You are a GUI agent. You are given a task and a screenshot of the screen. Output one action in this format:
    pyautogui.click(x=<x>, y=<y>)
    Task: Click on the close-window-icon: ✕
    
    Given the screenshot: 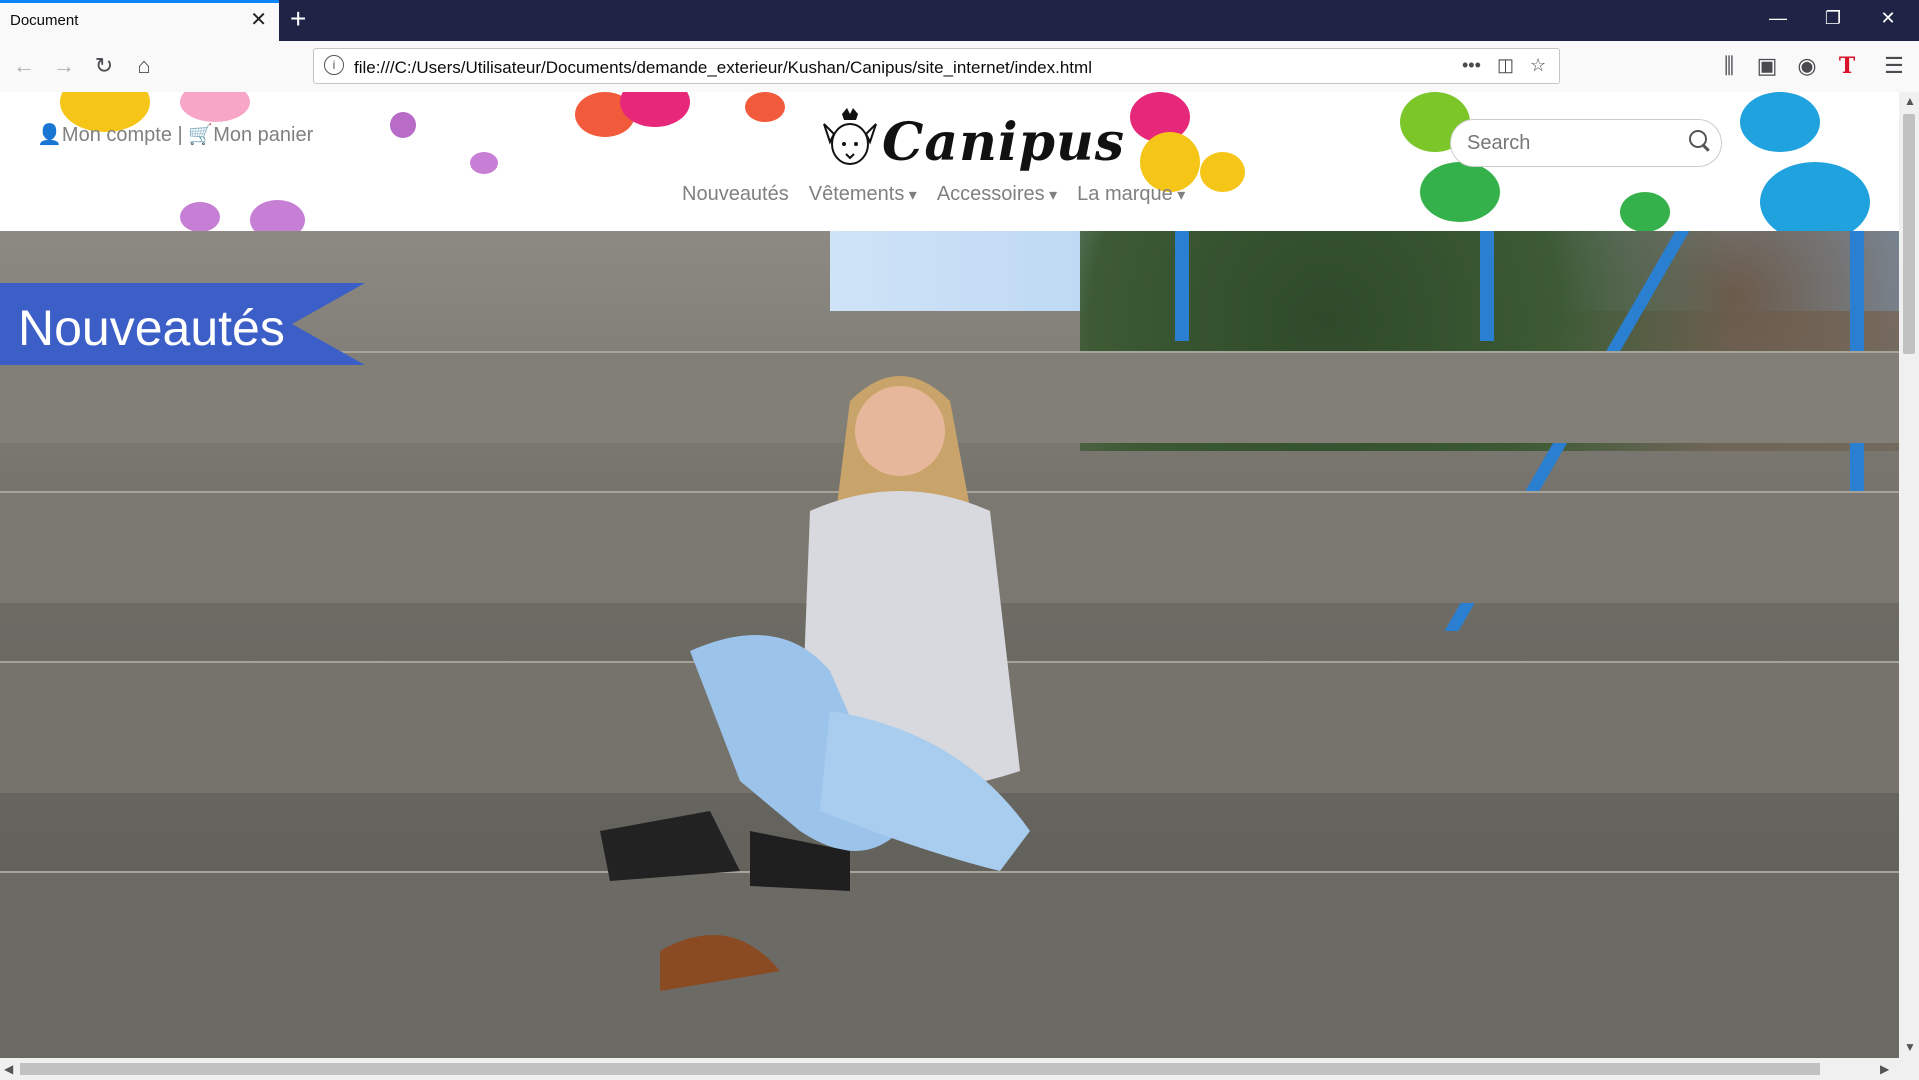 What is the action you would take?
    pyautogui.click(x=1888, y=18)
    